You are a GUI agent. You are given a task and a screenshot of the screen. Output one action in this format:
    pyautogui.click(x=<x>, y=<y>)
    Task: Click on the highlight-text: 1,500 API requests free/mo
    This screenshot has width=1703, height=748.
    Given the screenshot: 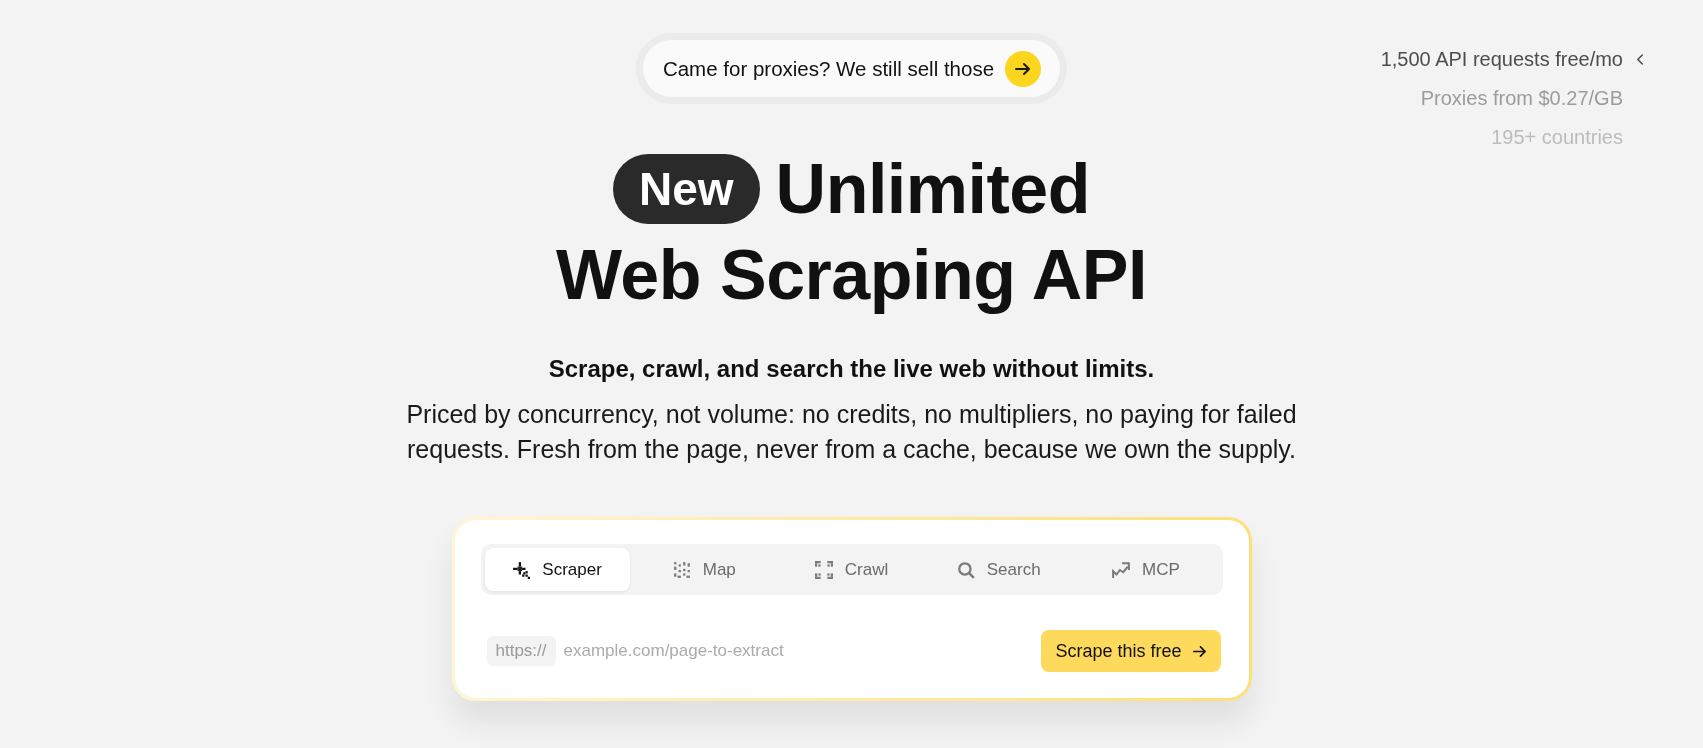 What is the action you would take?
    pyautogui.click(x=1501, y=59)
    